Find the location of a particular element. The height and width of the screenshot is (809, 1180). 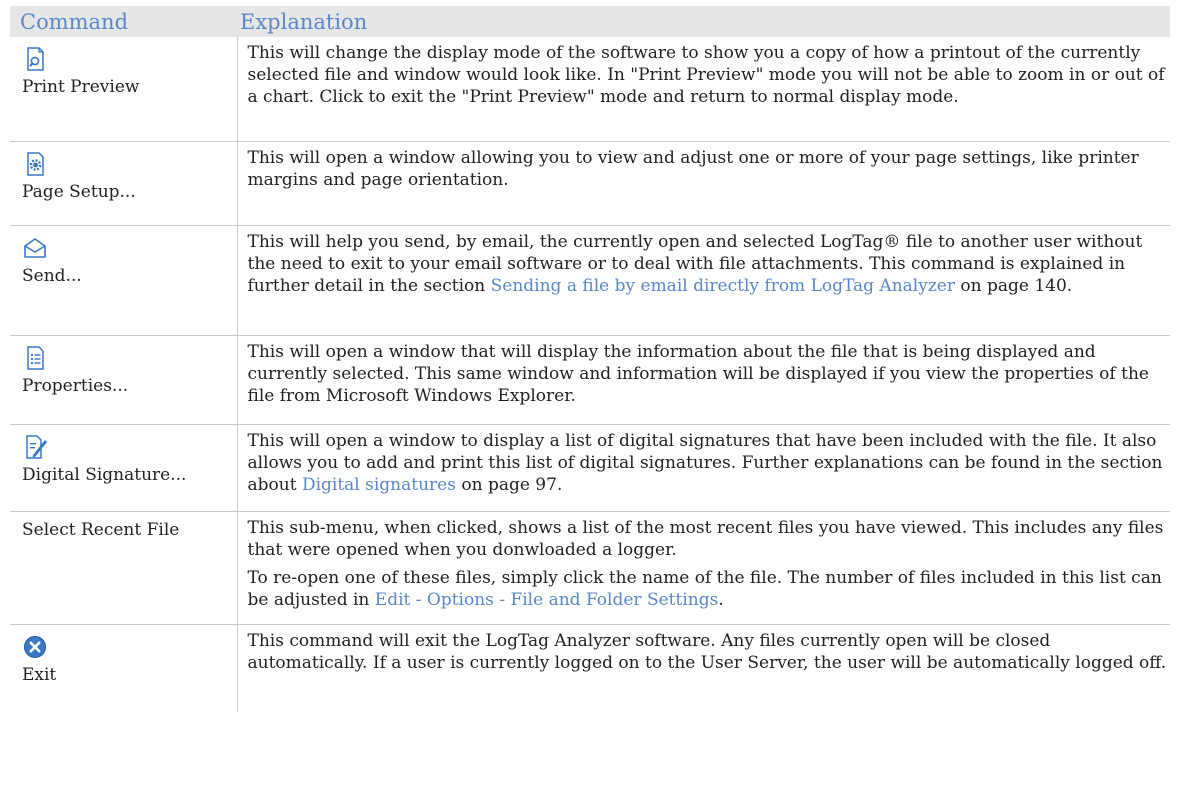

section-link-digital-signatures: Digital signatures is located at coordinates (379, 485).